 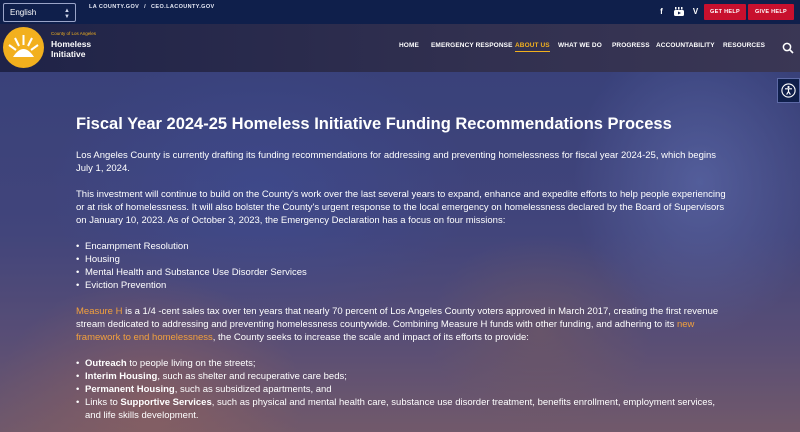 What do you see at coordinates (401, 285) in the screenshot?
I see `list-item: Eviction Prevention` at bounding box center [401, 285].